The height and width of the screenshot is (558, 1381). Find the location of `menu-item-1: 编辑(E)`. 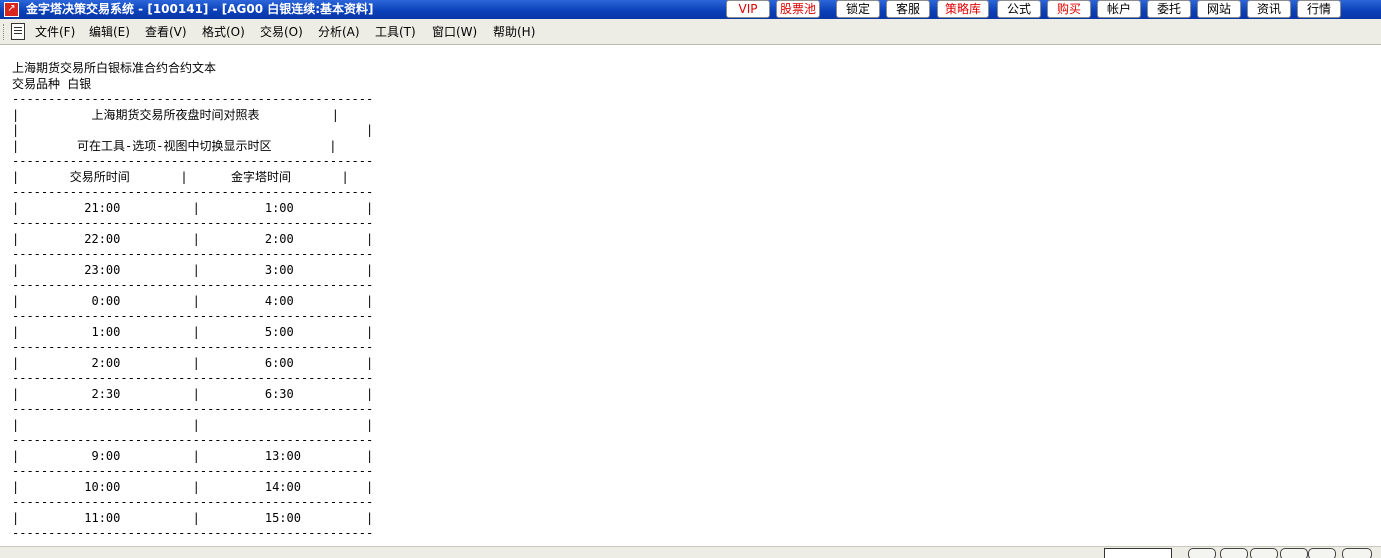

menu-item-1: 编辑(E) is located at coordinates (109, 32).